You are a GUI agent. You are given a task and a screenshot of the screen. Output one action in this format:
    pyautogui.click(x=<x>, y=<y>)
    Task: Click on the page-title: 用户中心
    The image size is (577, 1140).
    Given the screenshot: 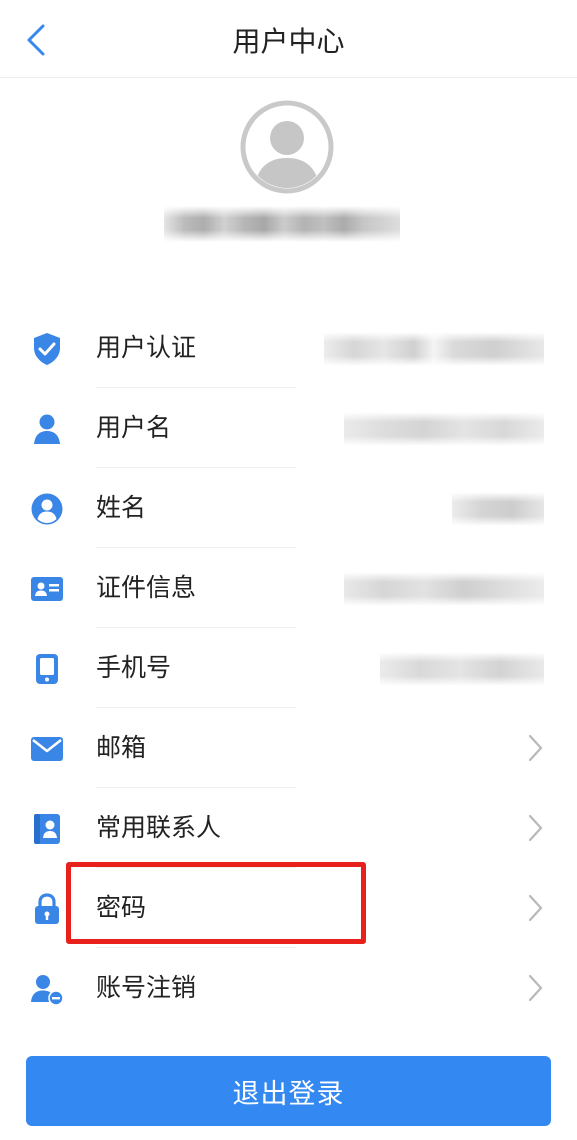 What is the action you would take?
    pyautogui.click(x=288, y=41)
    